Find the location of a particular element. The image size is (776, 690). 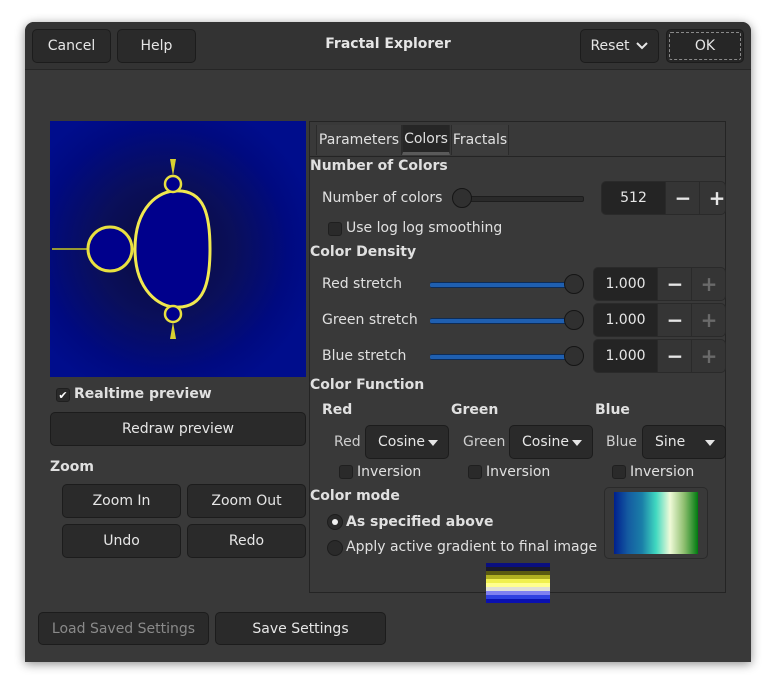

red-stretch-spinbutton: 1.000 − + is located at coordinates (659, 284).